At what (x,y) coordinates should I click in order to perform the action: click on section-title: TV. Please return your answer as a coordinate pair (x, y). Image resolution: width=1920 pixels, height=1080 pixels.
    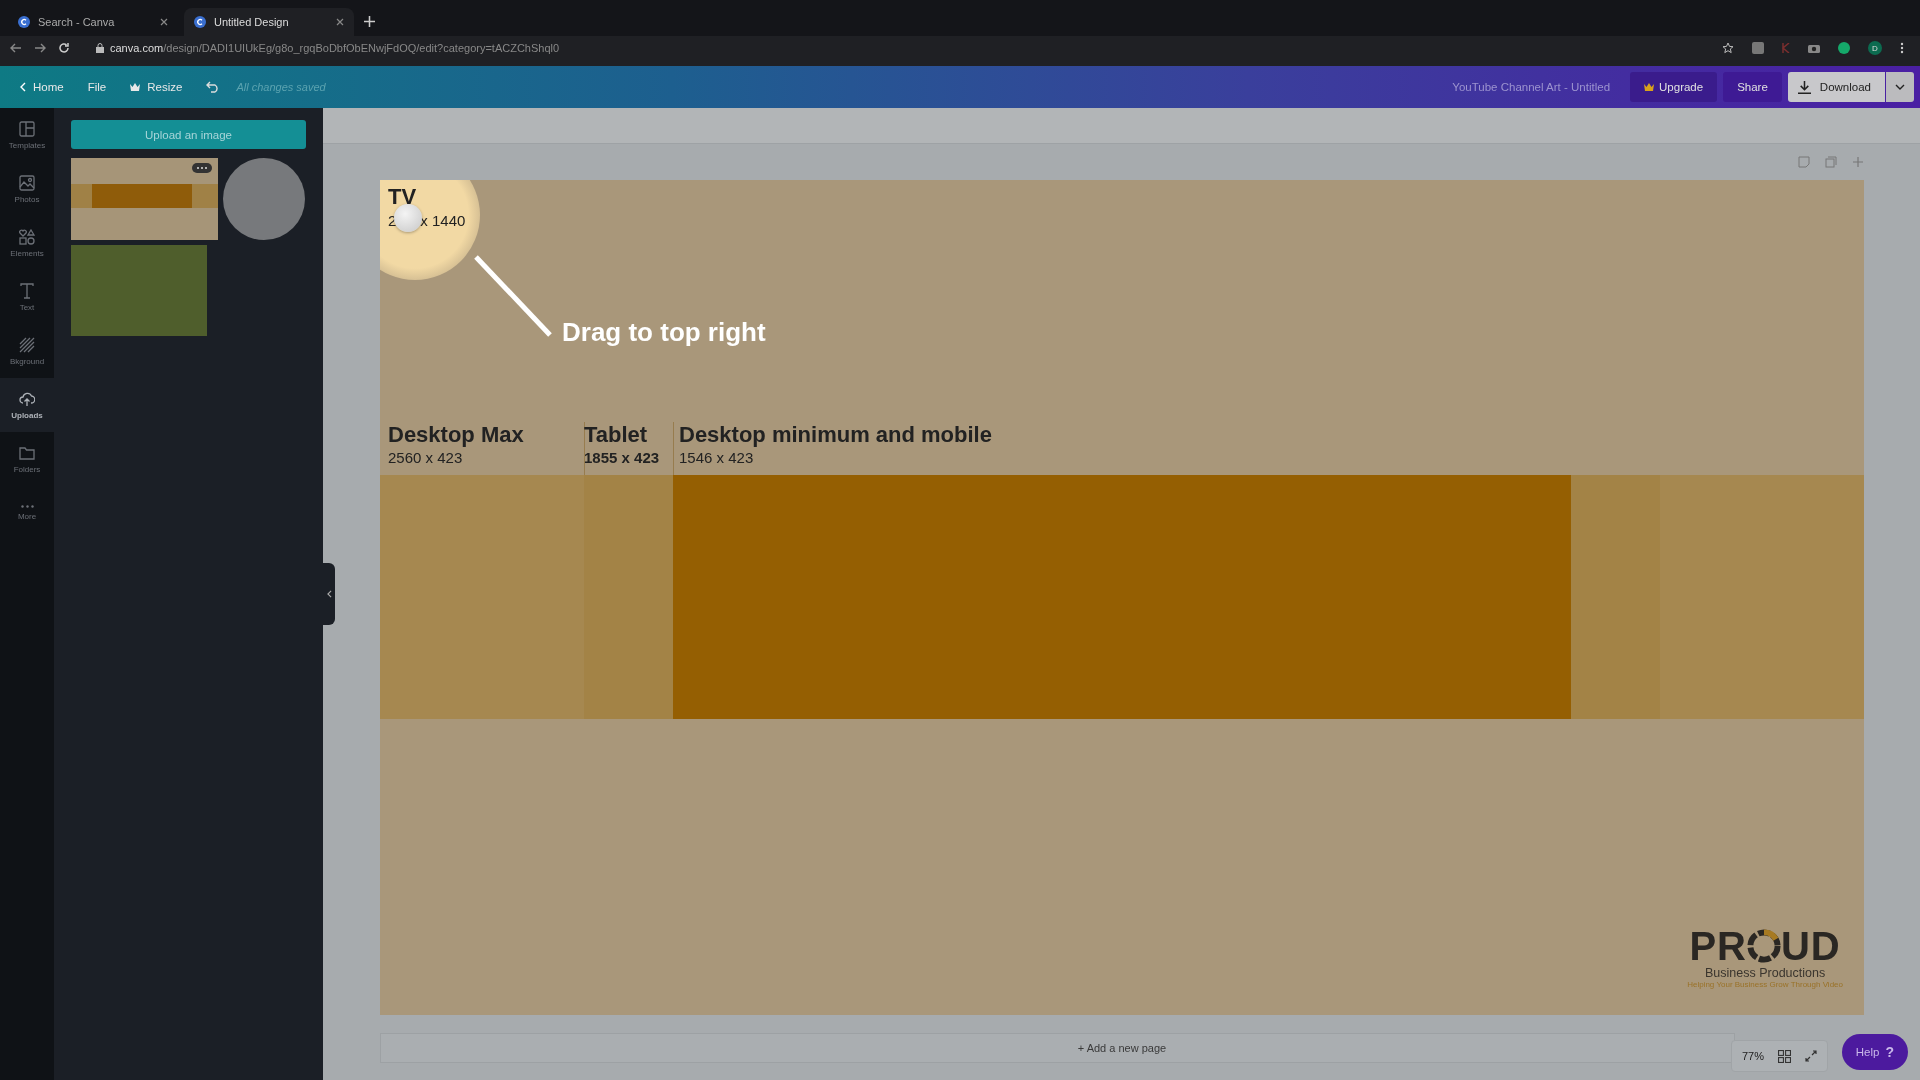
    Looking at the image, I should click on (403, 197).